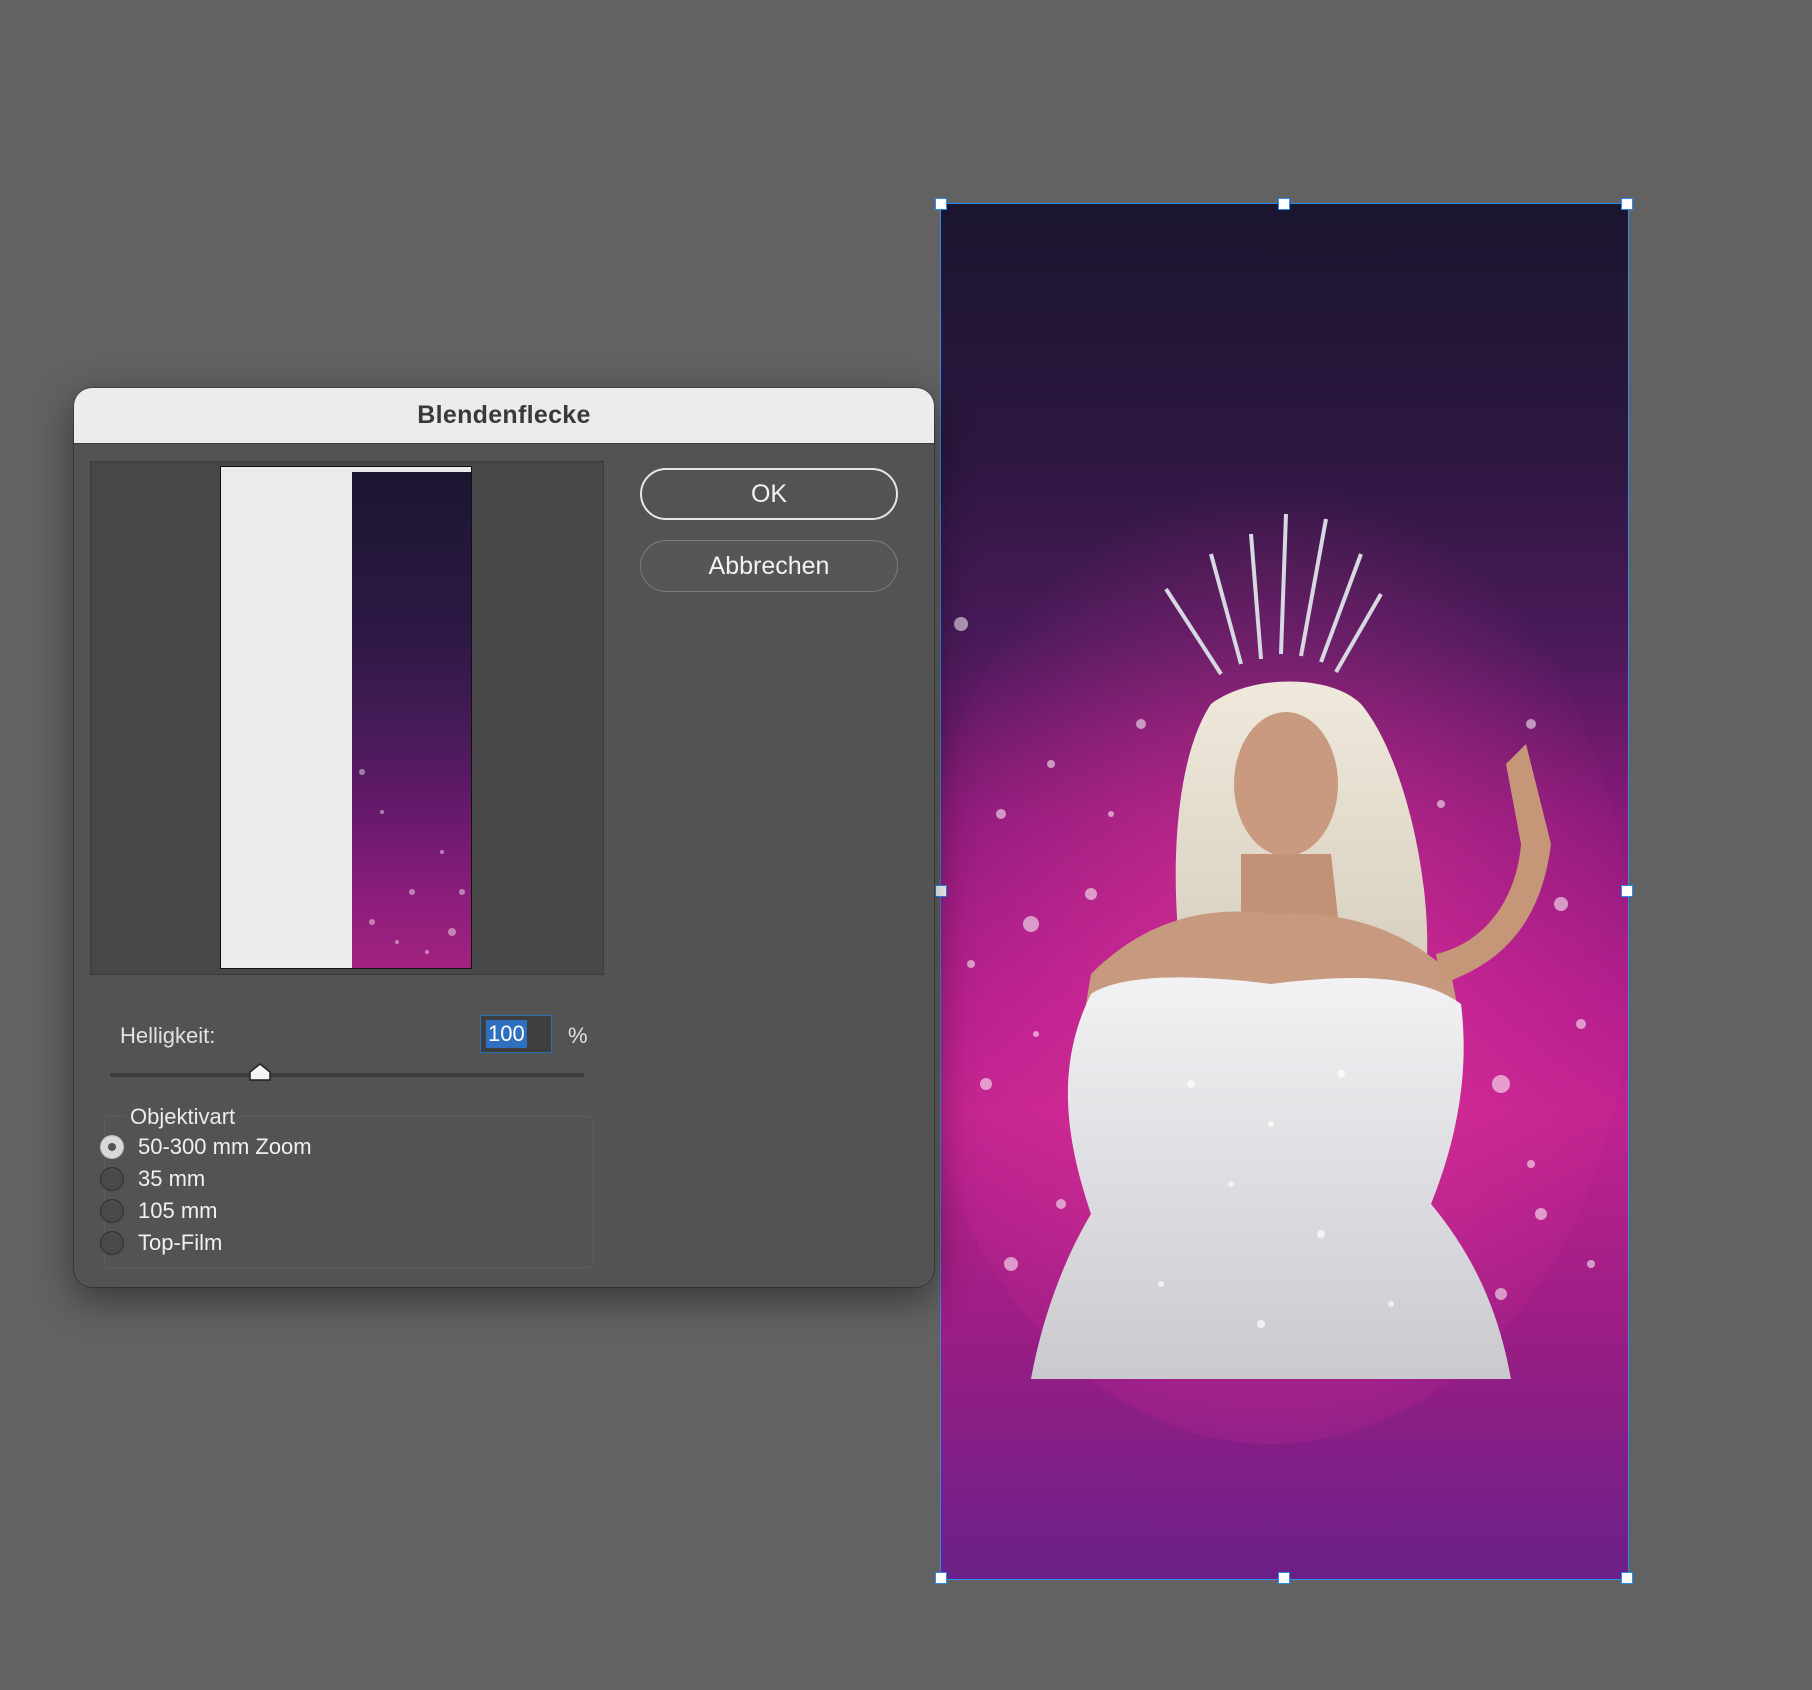 Image resolution: width=1812 pixels, height=1690 pixels. Describe the element at coordinates (1284, 204) in the screenshot. I see `transform-handle-top-center` at that location.